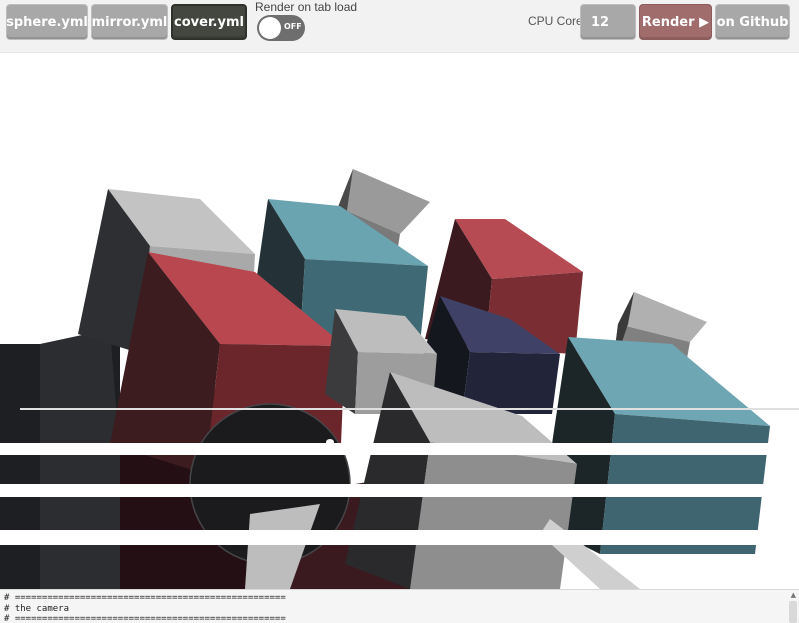  What do you see at coordinates (37, 608) in the screenshot?
I see `editor-line: # the camera` at bounding box center [37, 608].